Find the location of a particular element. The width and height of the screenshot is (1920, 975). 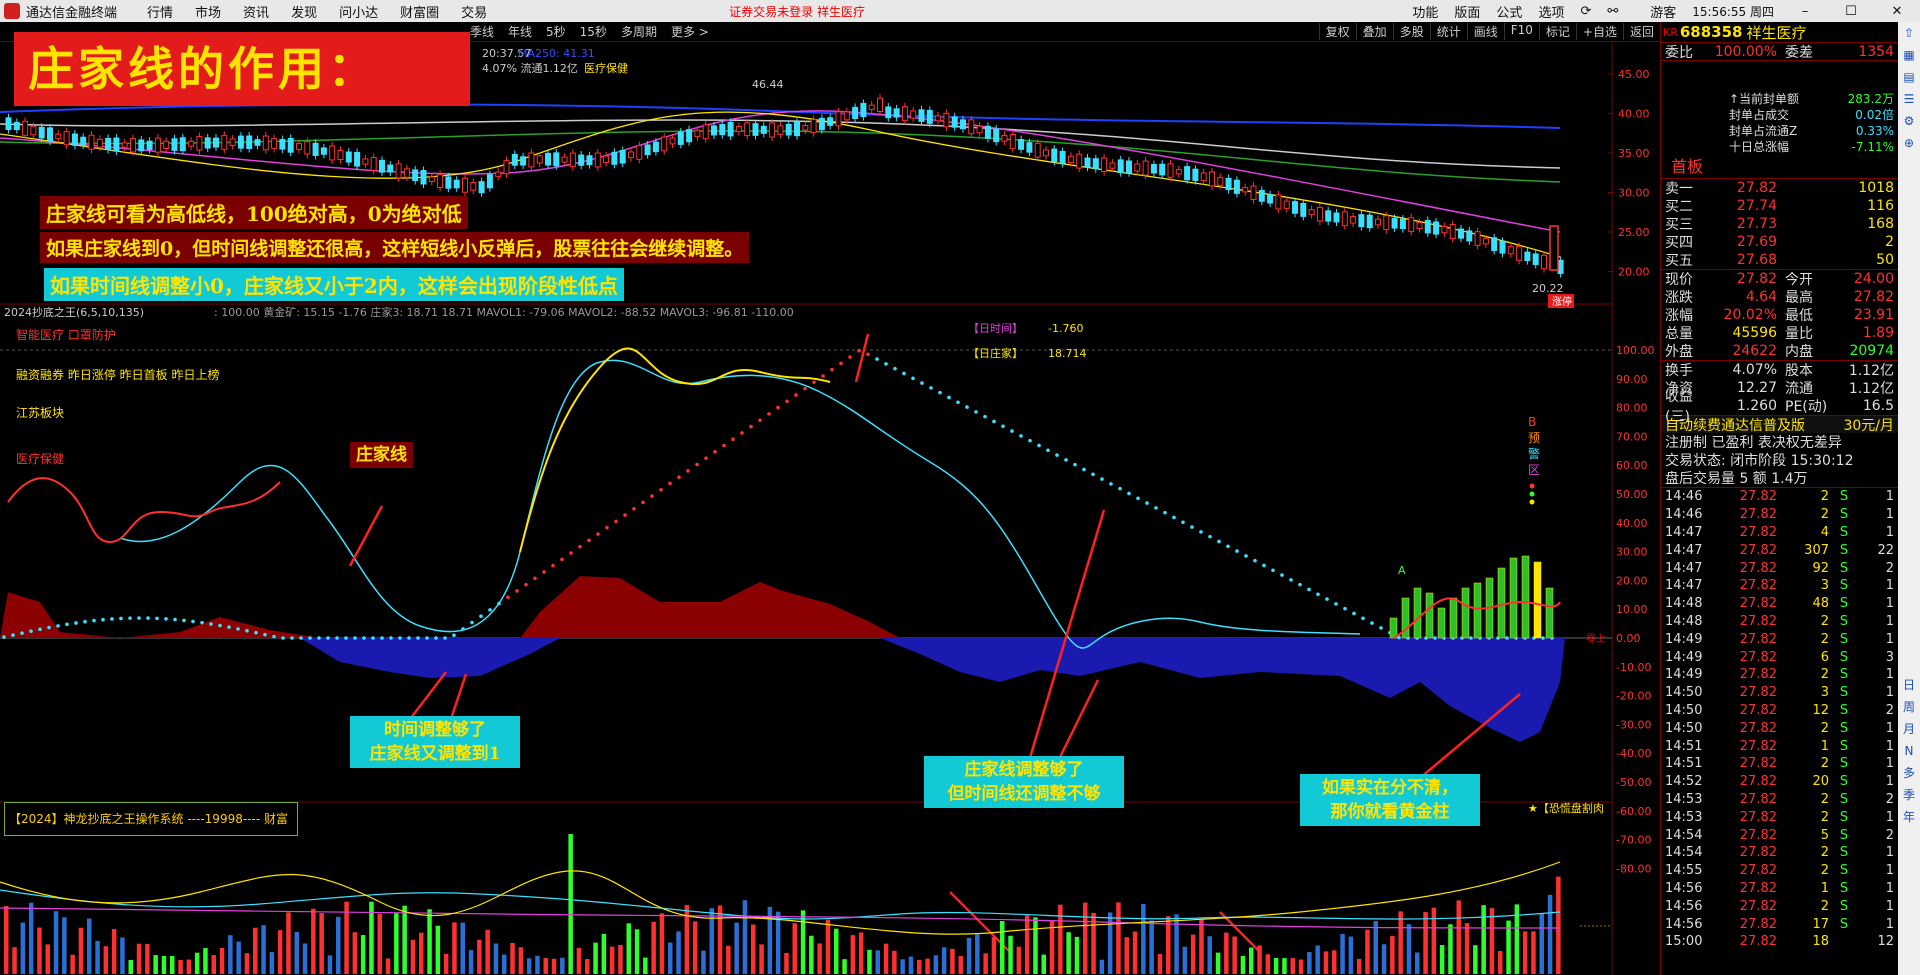

tool-f10: F10 is located at coordinates (1521, 31).